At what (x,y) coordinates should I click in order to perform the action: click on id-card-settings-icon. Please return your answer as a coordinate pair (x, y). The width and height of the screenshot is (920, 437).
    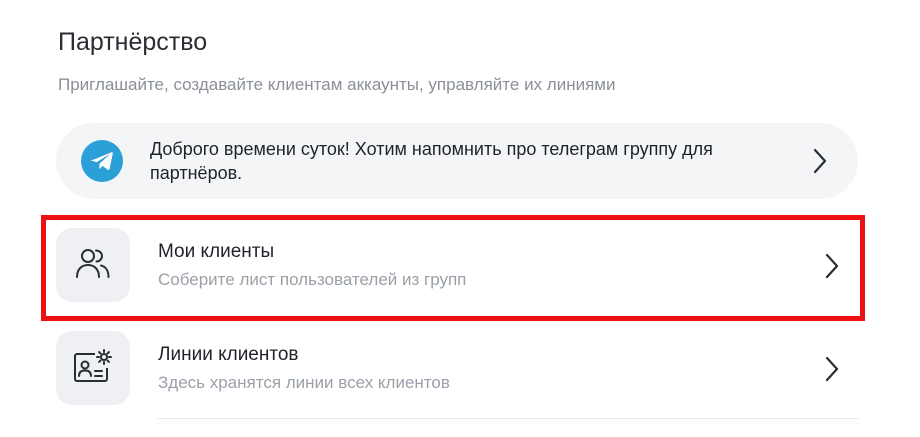
    Looking at the image, I should click on (93, 368).